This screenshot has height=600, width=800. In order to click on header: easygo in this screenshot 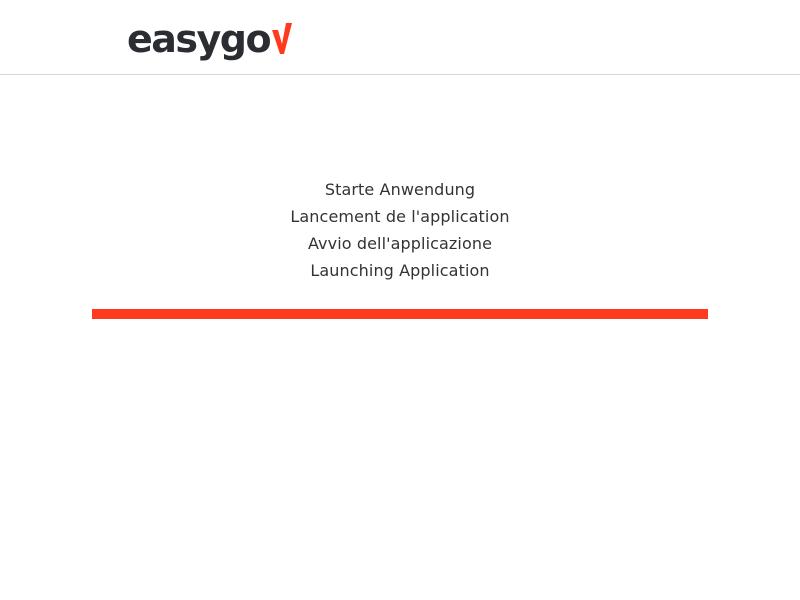, I will do `click(400, 37)`.